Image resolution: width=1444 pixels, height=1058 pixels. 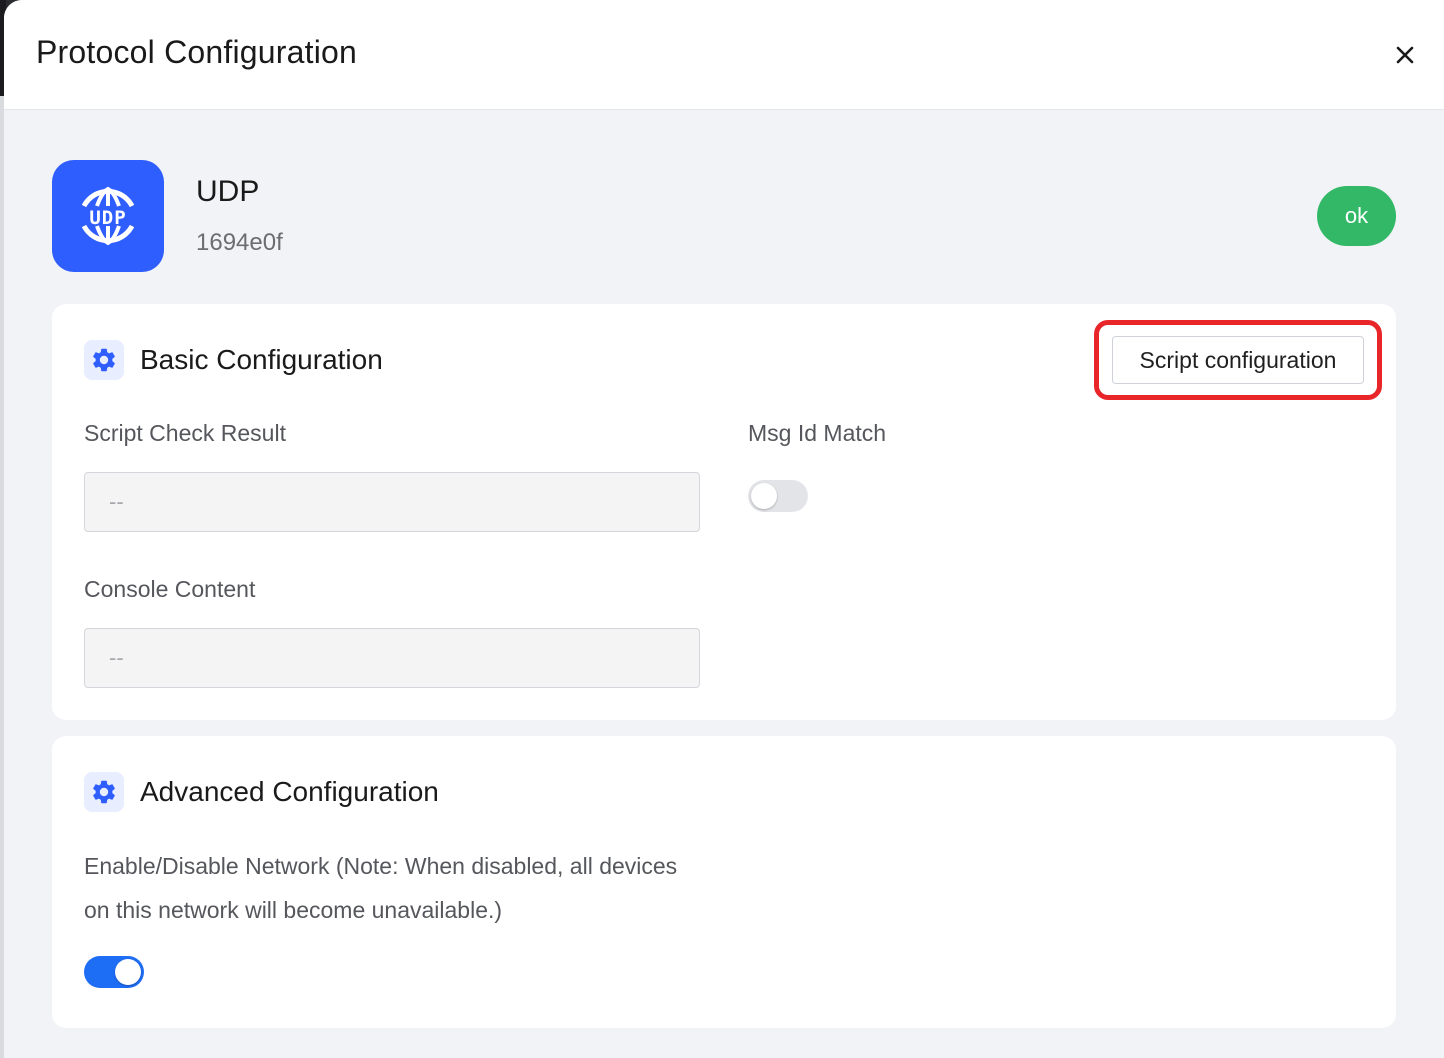 I want to click on close-icon, so click(x=1405, y=55).